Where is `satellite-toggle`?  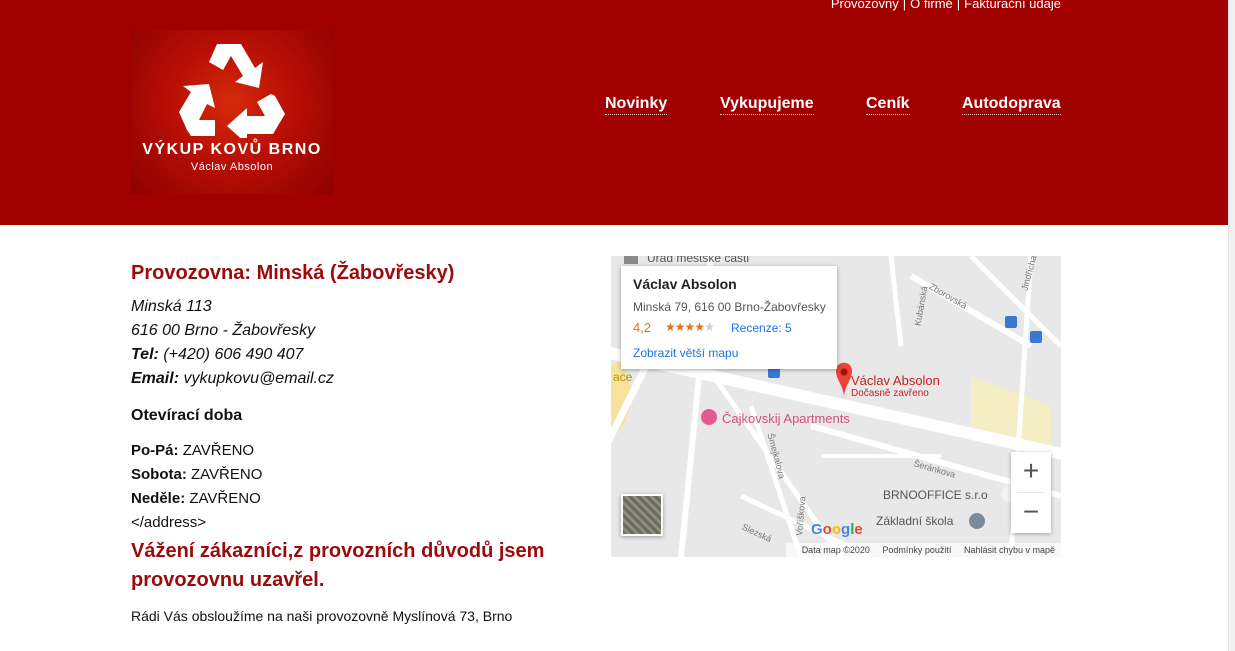
satellite-toggle is located at coordinates (642, 515).